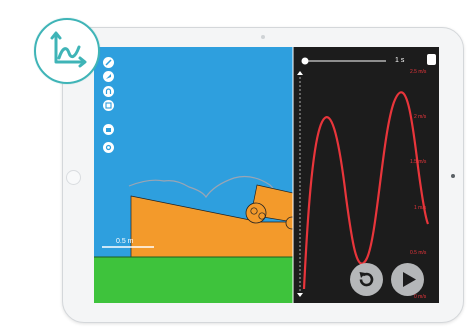 The height and width of the screenshot is (332, 475). I want to click on magnet-tool-button, so click(108, 91).